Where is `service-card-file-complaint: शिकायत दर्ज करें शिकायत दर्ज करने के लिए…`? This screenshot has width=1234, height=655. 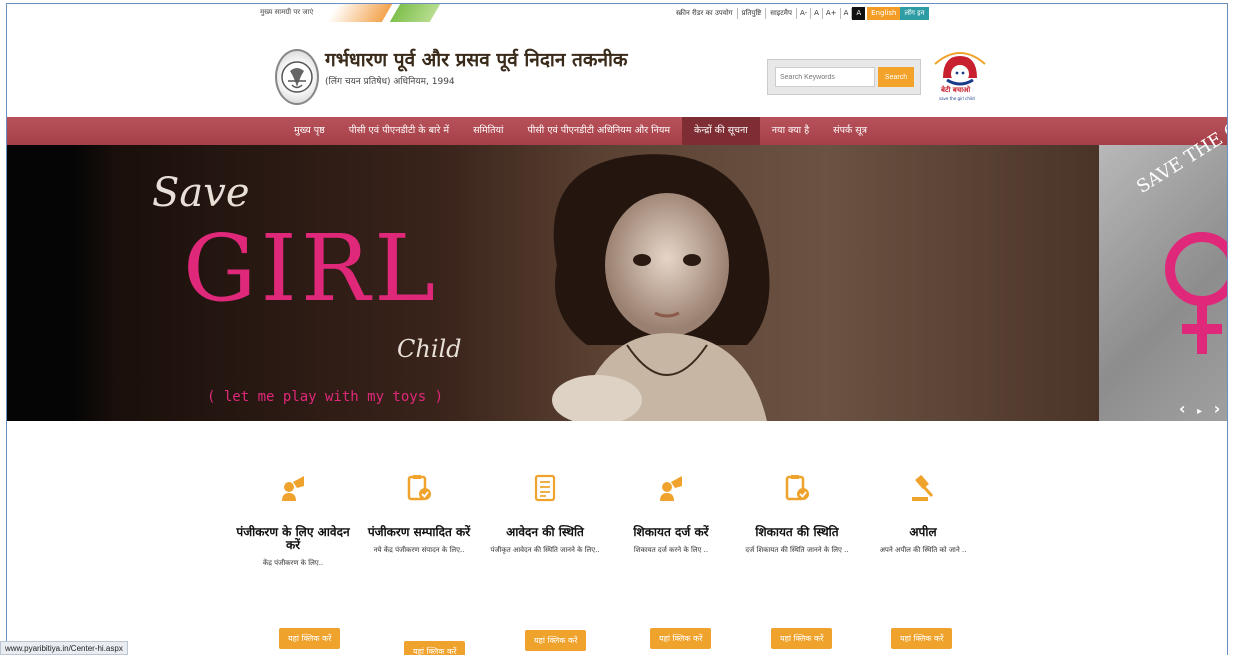
service-card-file-complaint: शिकायत दर्ज करें शिकायत दर्ज करने के लिए… is located at coordinates (671, 514).